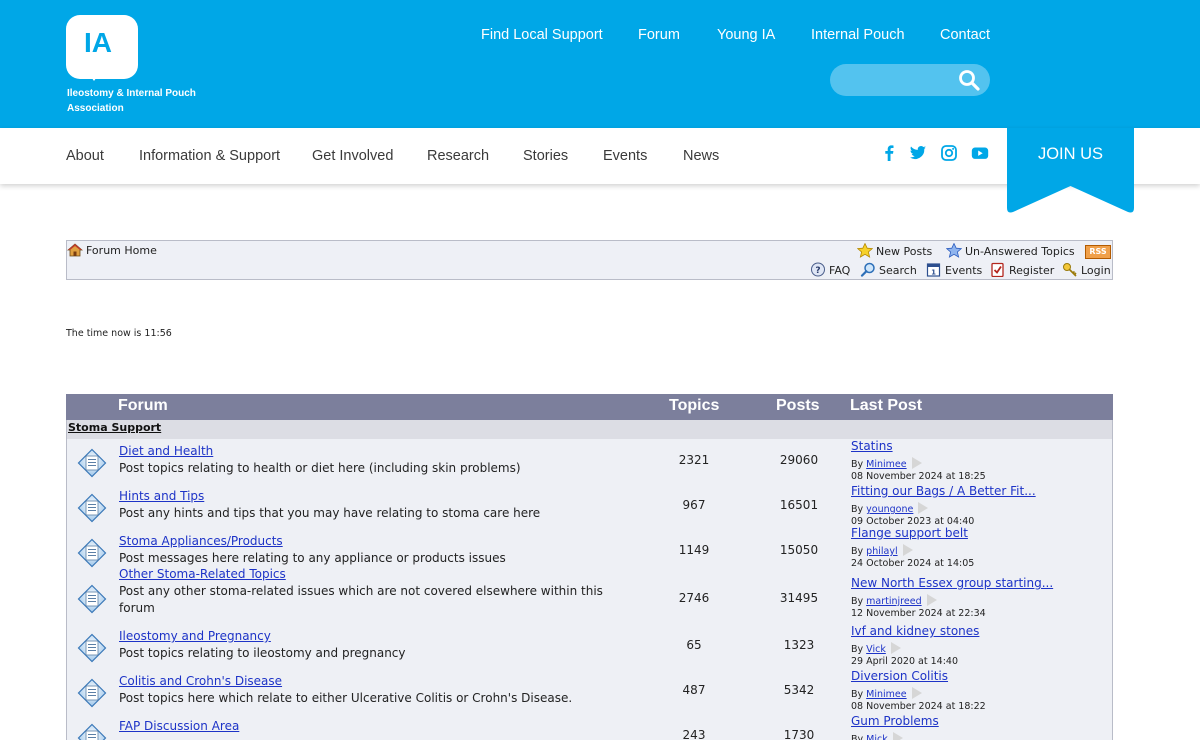 The image size is (1200, 740). I want to click on main-nav-information-support: Information & Support, so click(209, 156).